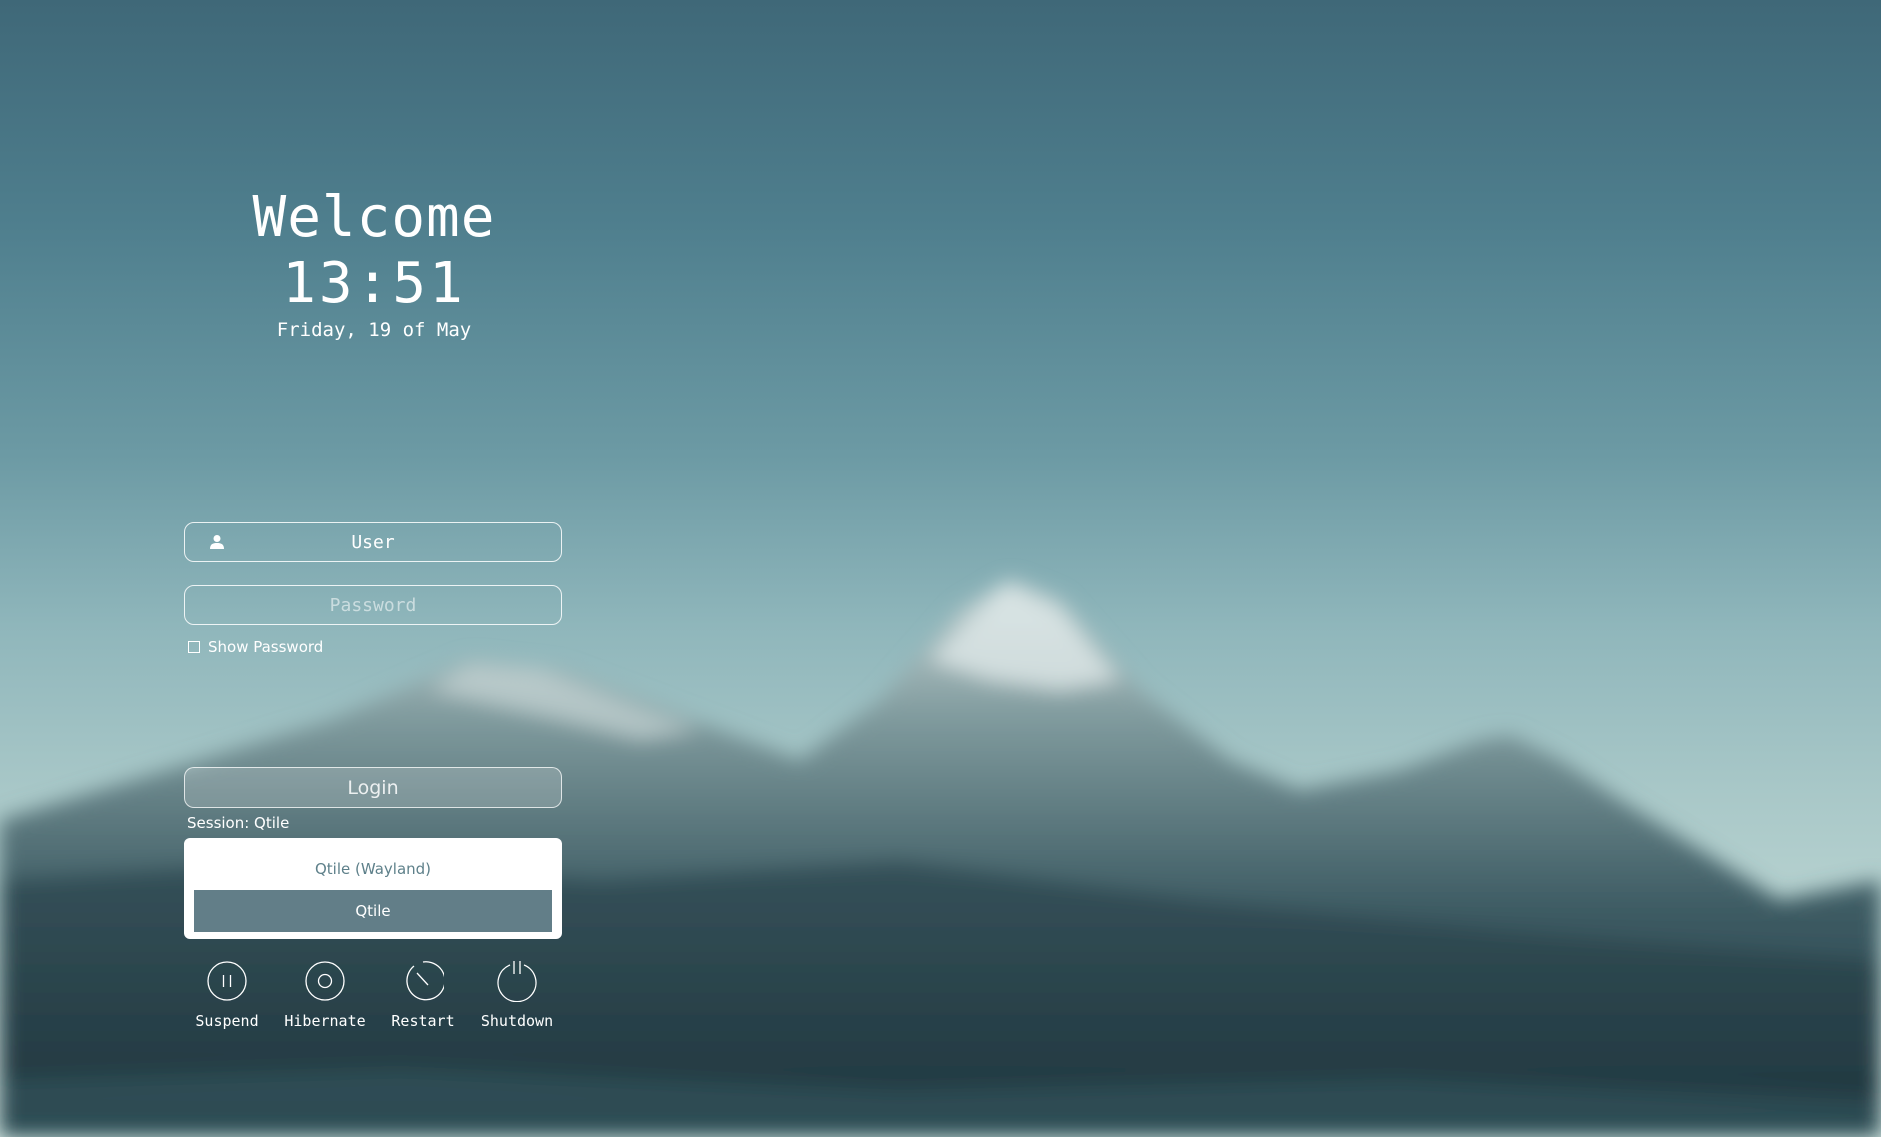 The width and height of the screenshot is (1881, 1137). I want to click on password-input, so click(373, 605).